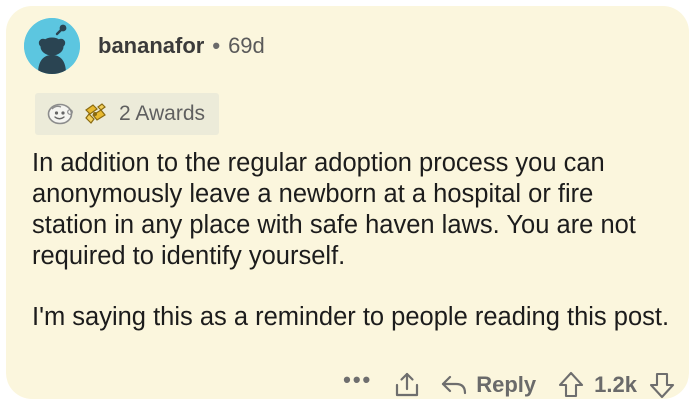 Image resolution: width=700 pixels, height=406 pixels. I want to click on reply-button: Reply, so click(488, 385).